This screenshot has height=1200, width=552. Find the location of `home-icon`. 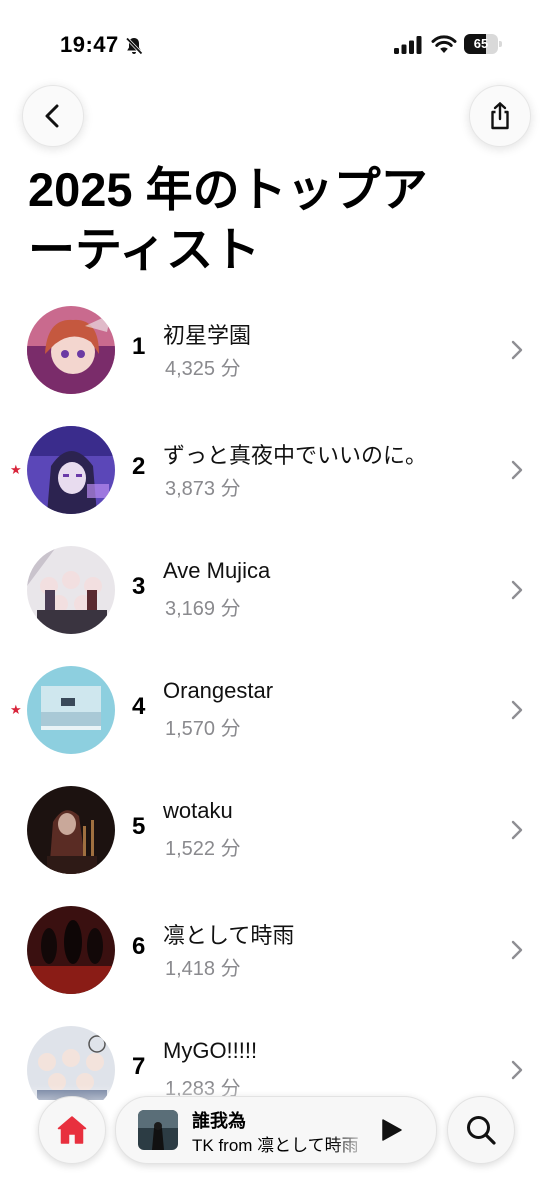

home-icon is located at coordinates (72, 1130).